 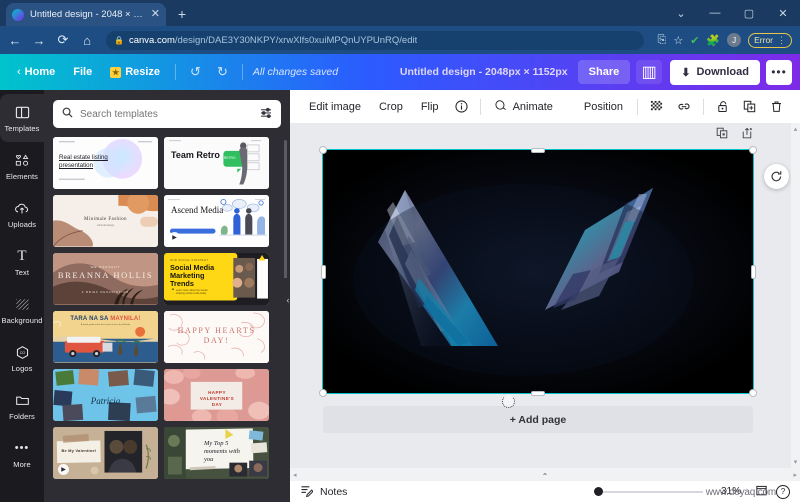 I want to click on browser-tab: Untitled design - 2048 × 1152px ✕, so click(x=86, y=14).